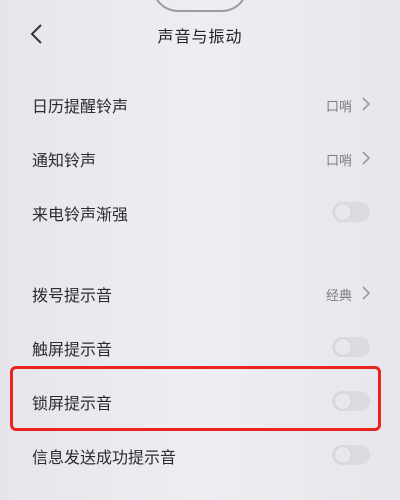 The image size is (400, 500). What do you see at coordinates (80, 106) in the screenshot?
I see `setting-label: 日历提醒铃声` at bounding box center [80, 106].